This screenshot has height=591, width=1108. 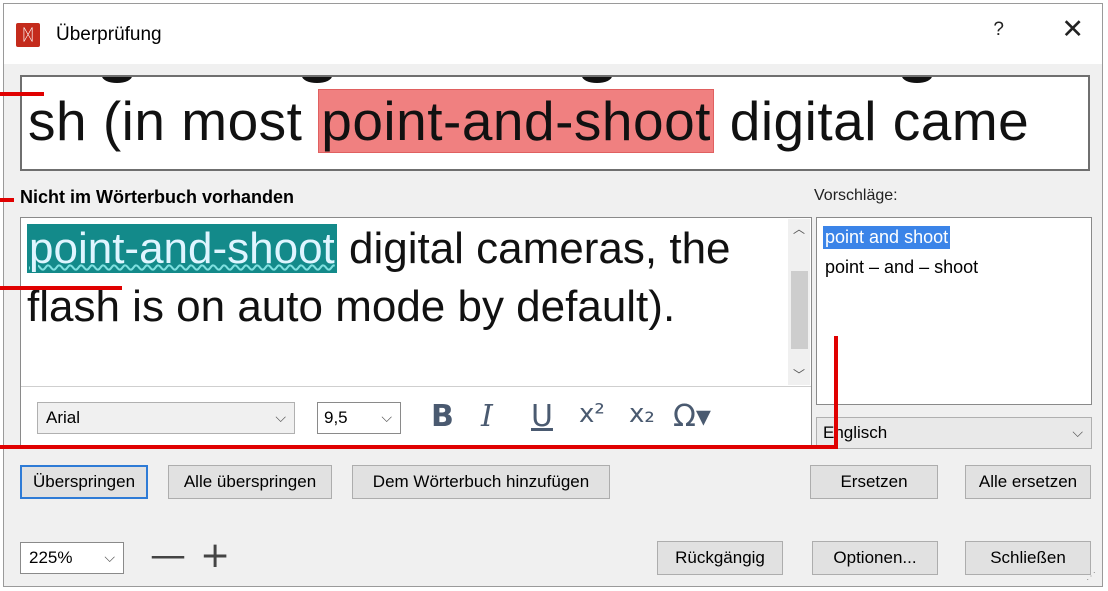 I want to click on scroll-up-icon: ︿, so click(x=799, y=229).